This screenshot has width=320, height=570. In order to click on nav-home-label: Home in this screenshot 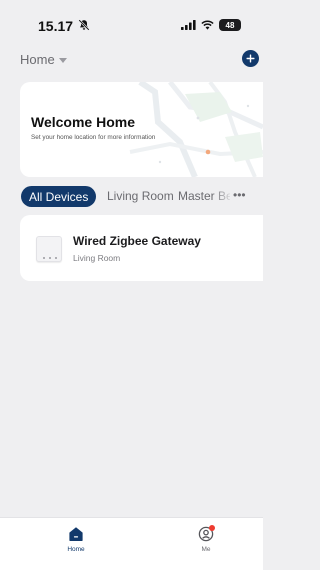, I will do `click(76, 549)`.